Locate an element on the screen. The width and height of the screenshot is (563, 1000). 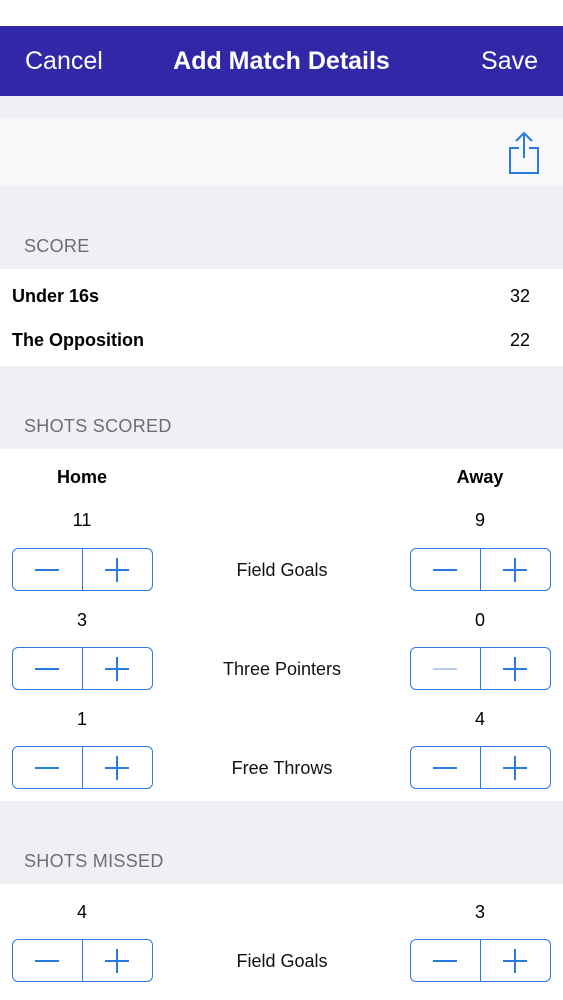
away-three-pointers-stepper is located at coordinates (480, 668).